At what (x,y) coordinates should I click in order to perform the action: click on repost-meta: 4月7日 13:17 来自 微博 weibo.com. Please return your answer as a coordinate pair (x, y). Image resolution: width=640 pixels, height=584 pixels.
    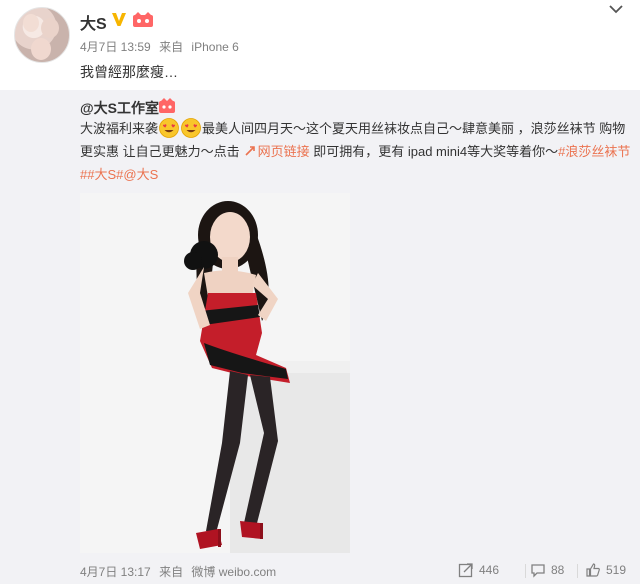
    Looking at the image, I should click on (180, 571).